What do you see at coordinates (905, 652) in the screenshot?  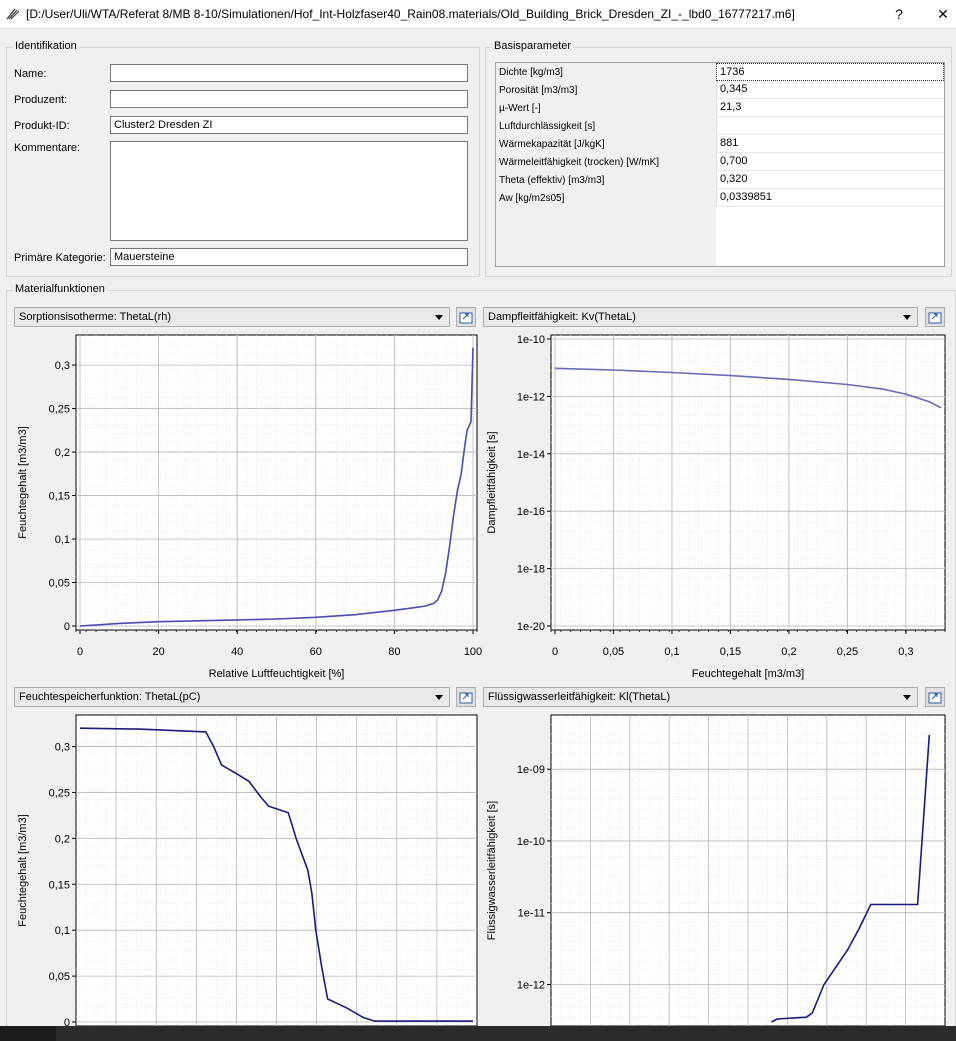 I see `x-tick-label: 0,3` at bounding box center [905, 652].